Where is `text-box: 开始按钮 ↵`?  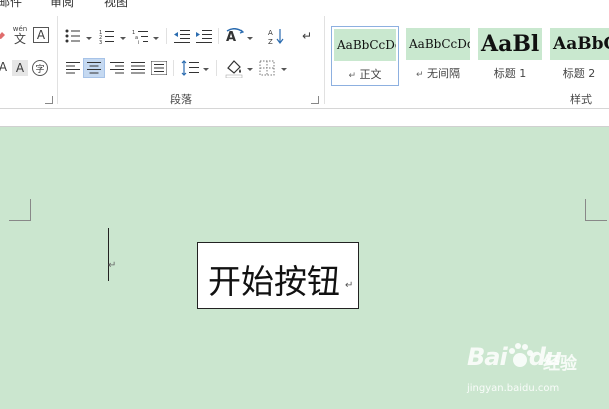
text-box: 开始按钮 ↵ is located at coordinates (278, 275).